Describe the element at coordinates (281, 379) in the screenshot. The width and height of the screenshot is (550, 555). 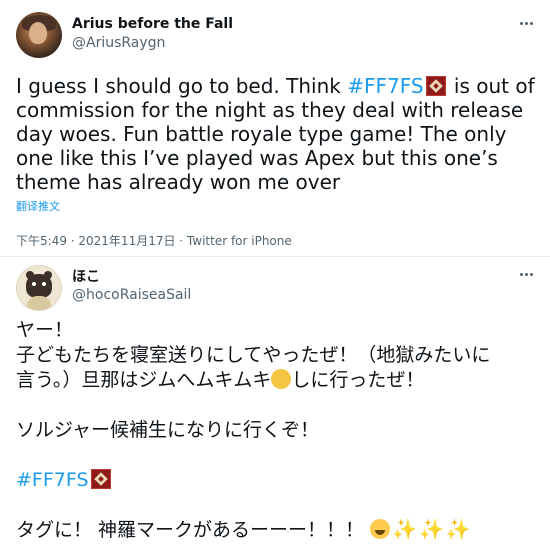
I see `flexed-biceps-emoji` at that location.